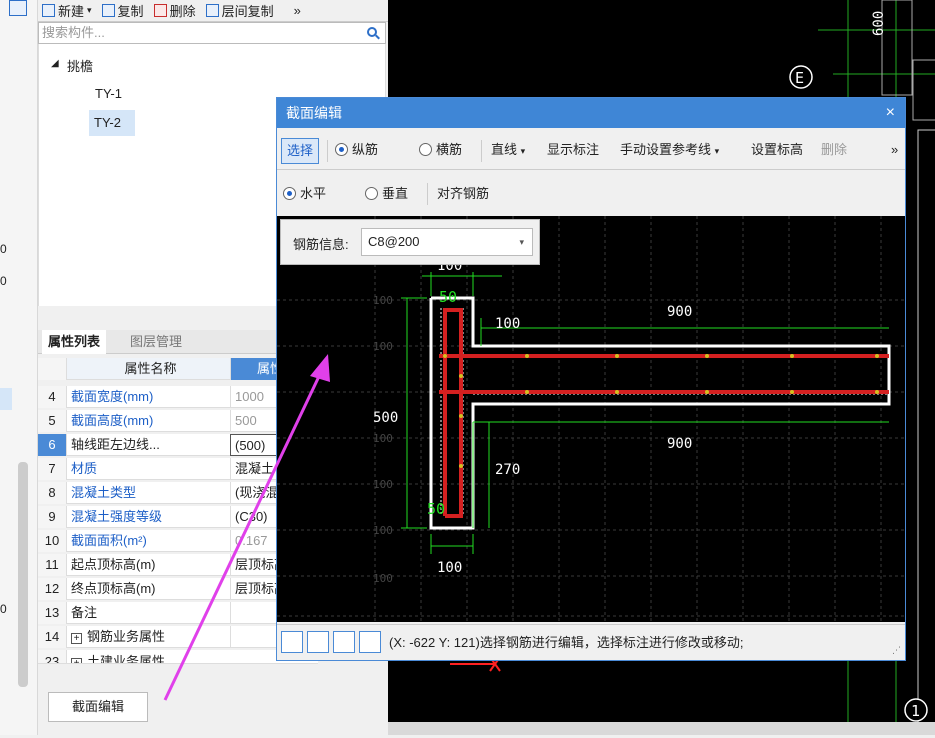 The image size is (935, 738). I want to click on manual-ref-line-dropdown: 手动设置参考线 ▾, so click(669, 150).